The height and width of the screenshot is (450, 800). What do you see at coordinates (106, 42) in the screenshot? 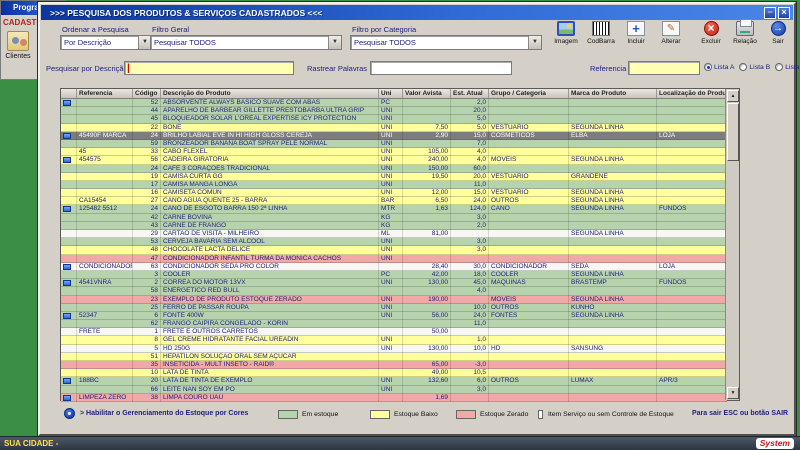
I see `ordenar-combo: Por Descrição ▼` at bounding box center [106, 42].